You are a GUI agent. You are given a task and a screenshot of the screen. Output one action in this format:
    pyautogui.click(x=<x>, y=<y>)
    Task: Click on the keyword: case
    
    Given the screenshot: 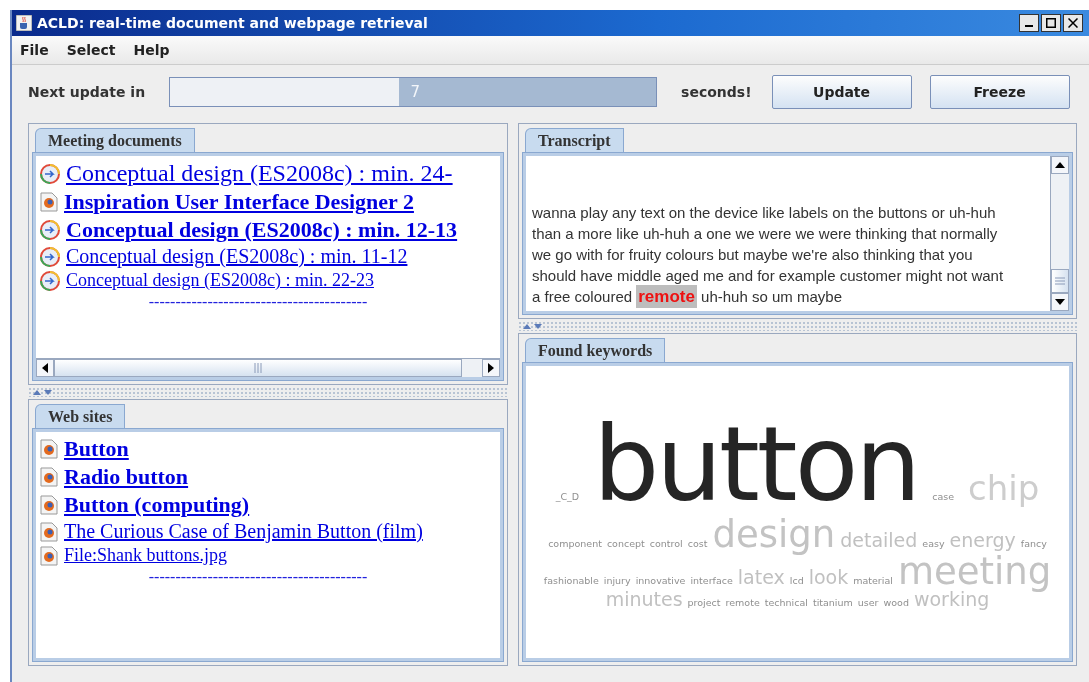 What is the action you would take?
    pyautogui.click(x=943, y=496)
    